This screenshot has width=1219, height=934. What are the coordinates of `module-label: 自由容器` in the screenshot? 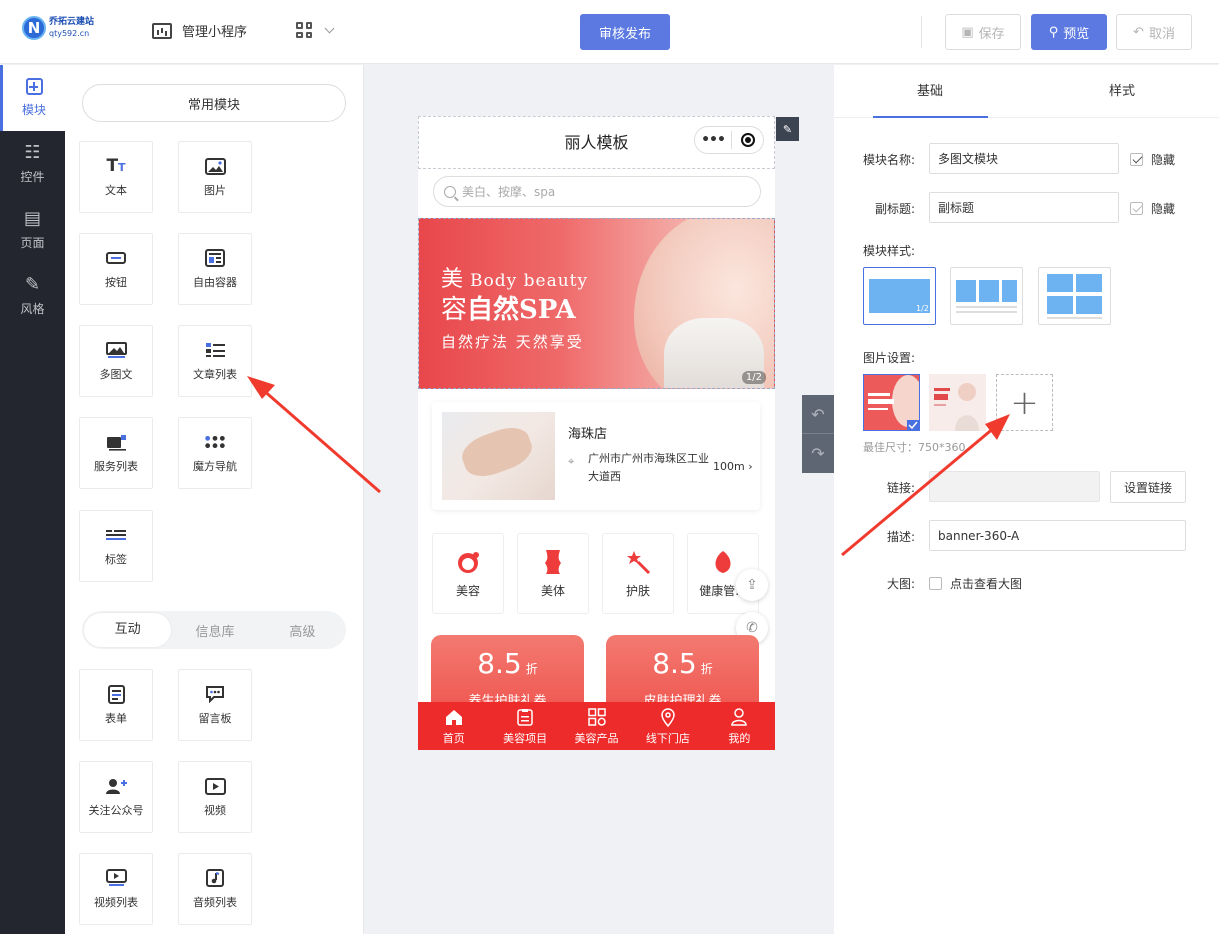 It's located at (215, 282).